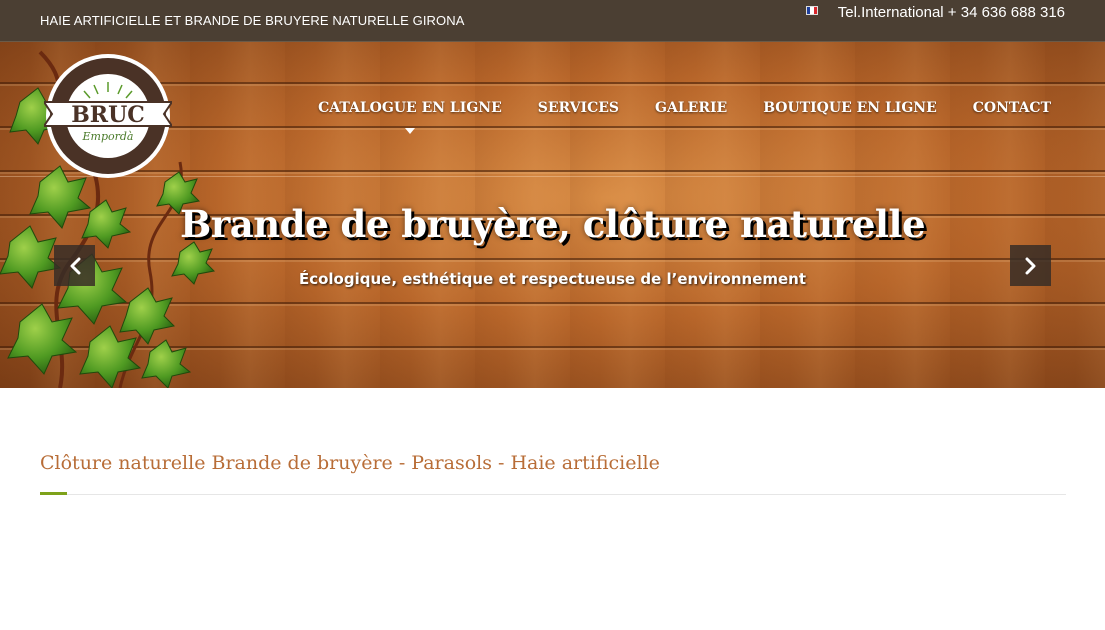  I want to click on chevron-right-icon, so click(1030, 265).